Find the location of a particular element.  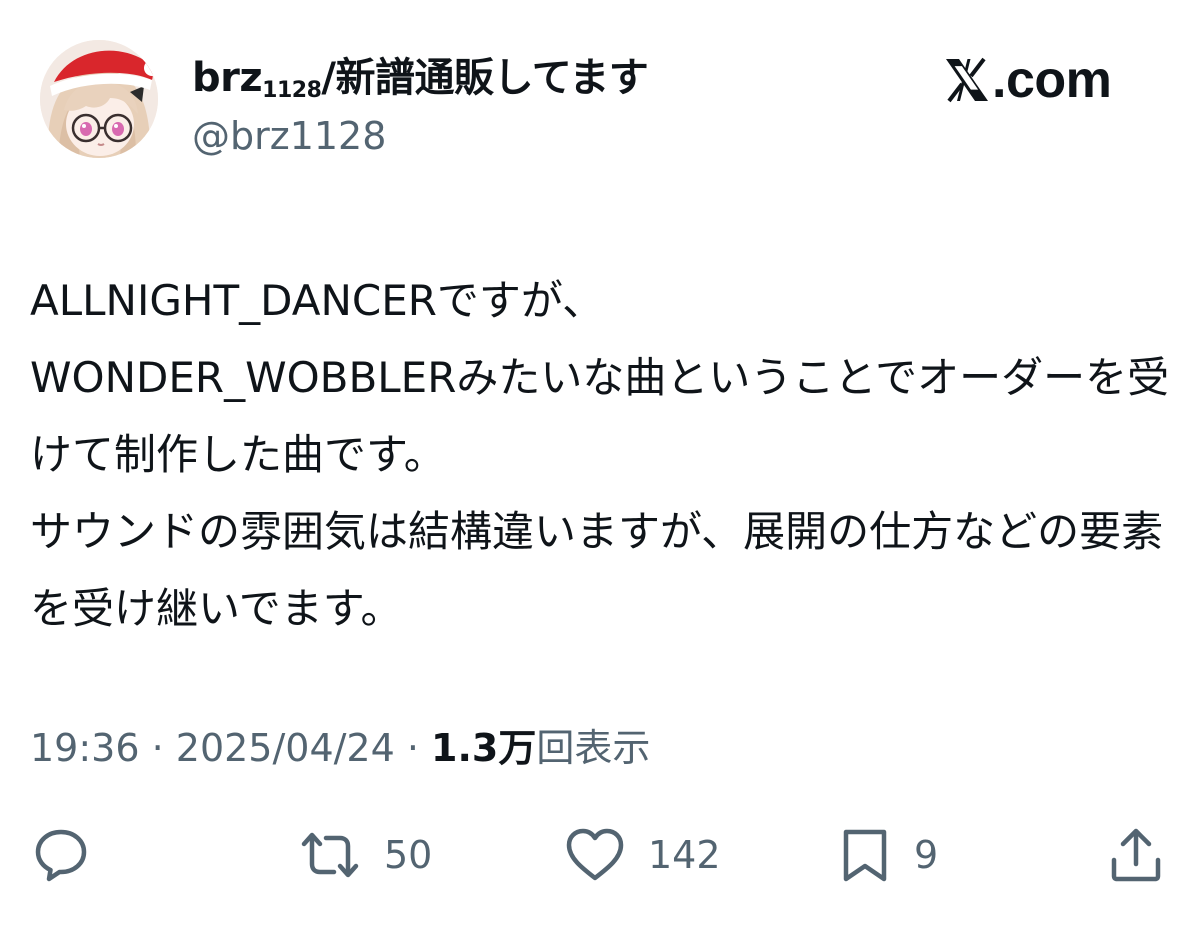

x-logo-icon is located at coordinates (967, 80).